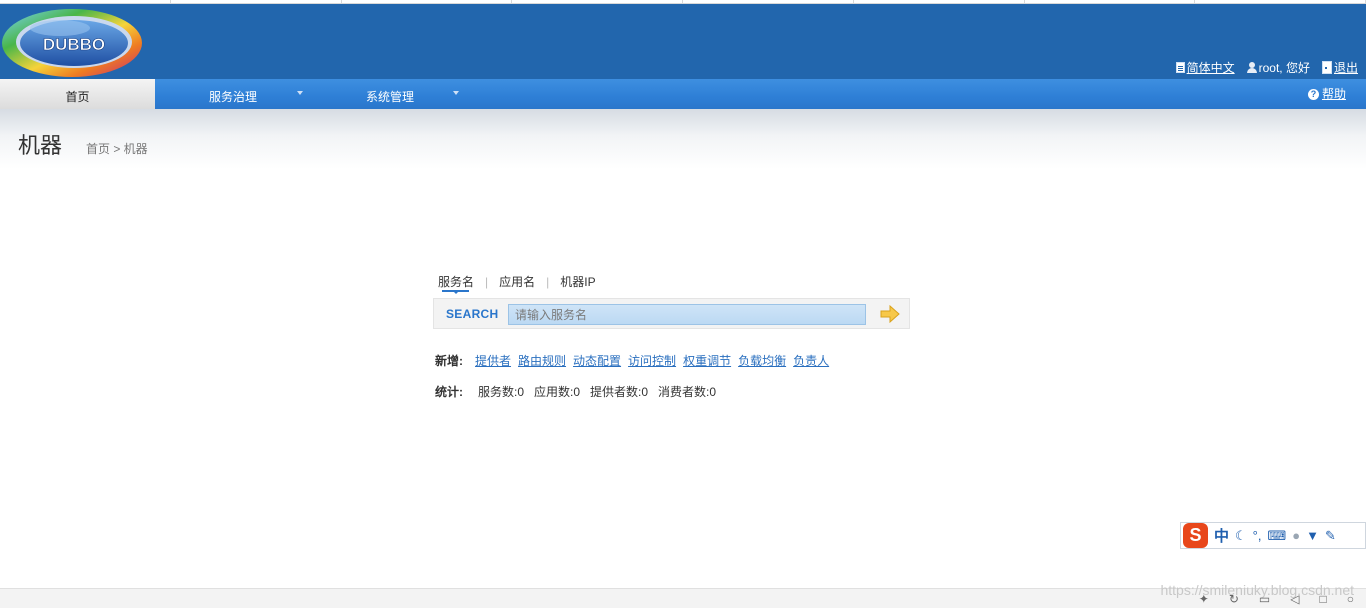  Describe the element at coordinates (1264, 599) in the screenshot. I see `trash-icon: ▭` at that location.